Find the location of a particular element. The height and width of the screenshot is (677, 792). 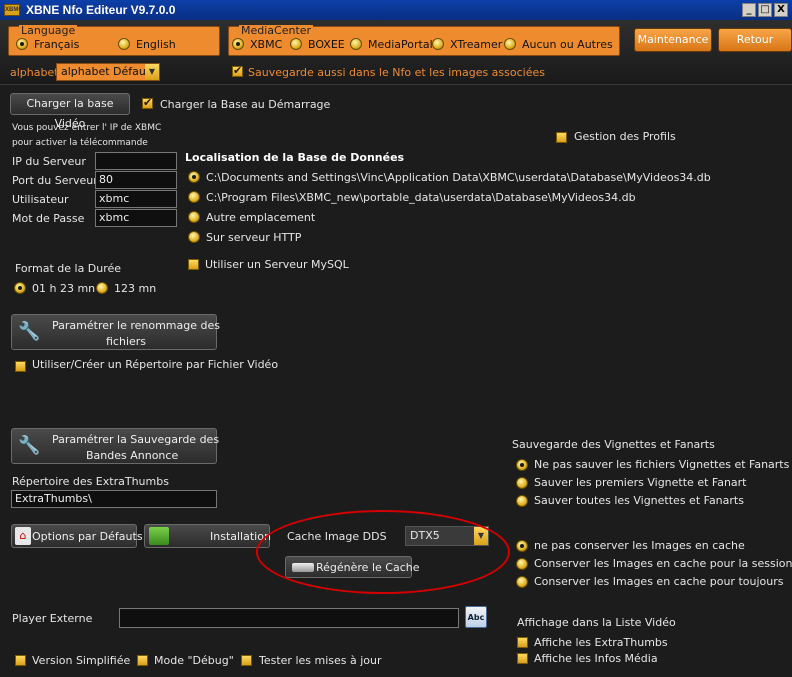

radio-xtreamer is located at coordinates (438, 44).